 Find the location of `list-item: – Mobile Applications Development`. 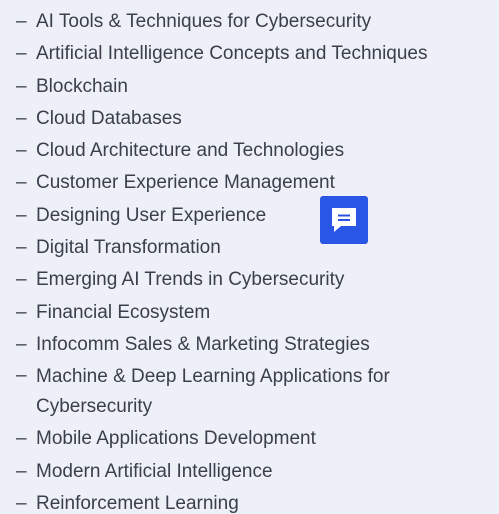

list-item: – Mobile Applications Development is located at coordinates (256, 439).